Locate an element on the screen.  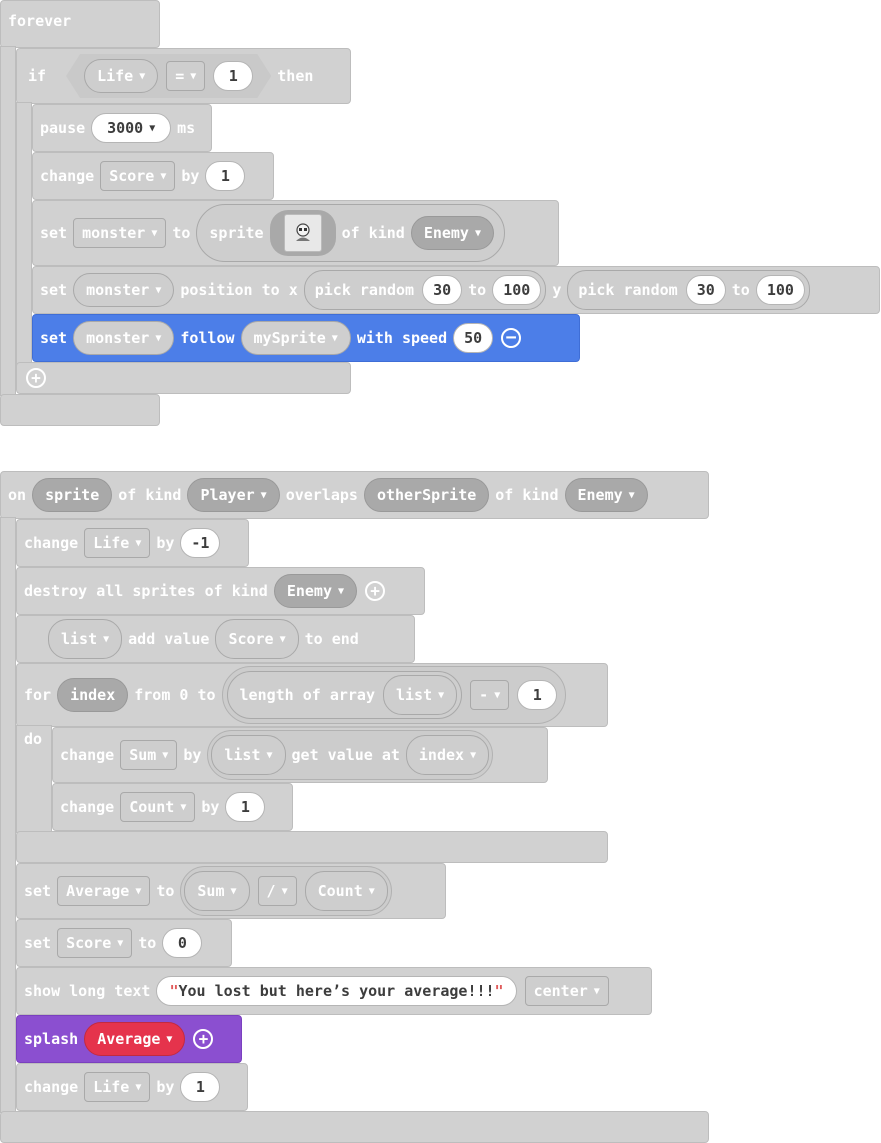
x-min-input: 30 is located at coordinates (442, 290).